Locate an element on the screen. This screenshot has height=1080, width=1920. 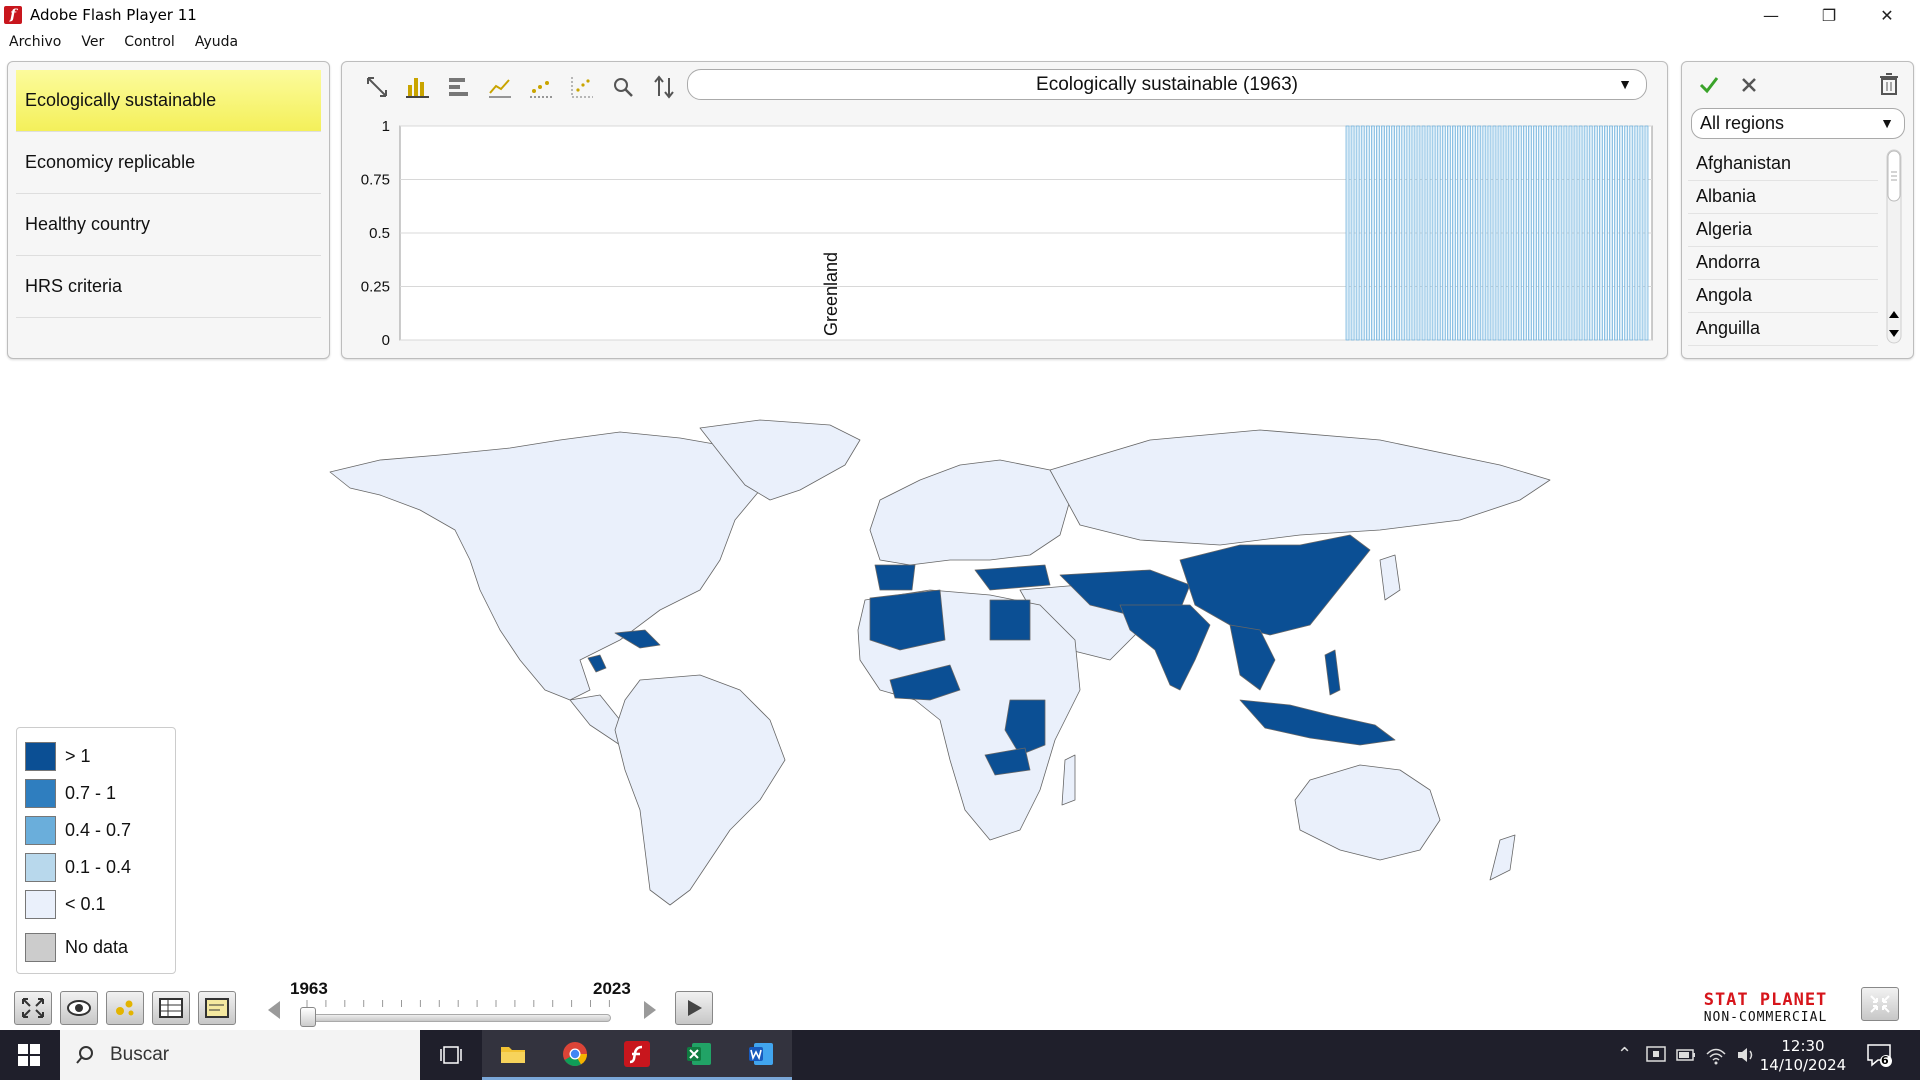
sort-icon is located at coordinates (663, 87).